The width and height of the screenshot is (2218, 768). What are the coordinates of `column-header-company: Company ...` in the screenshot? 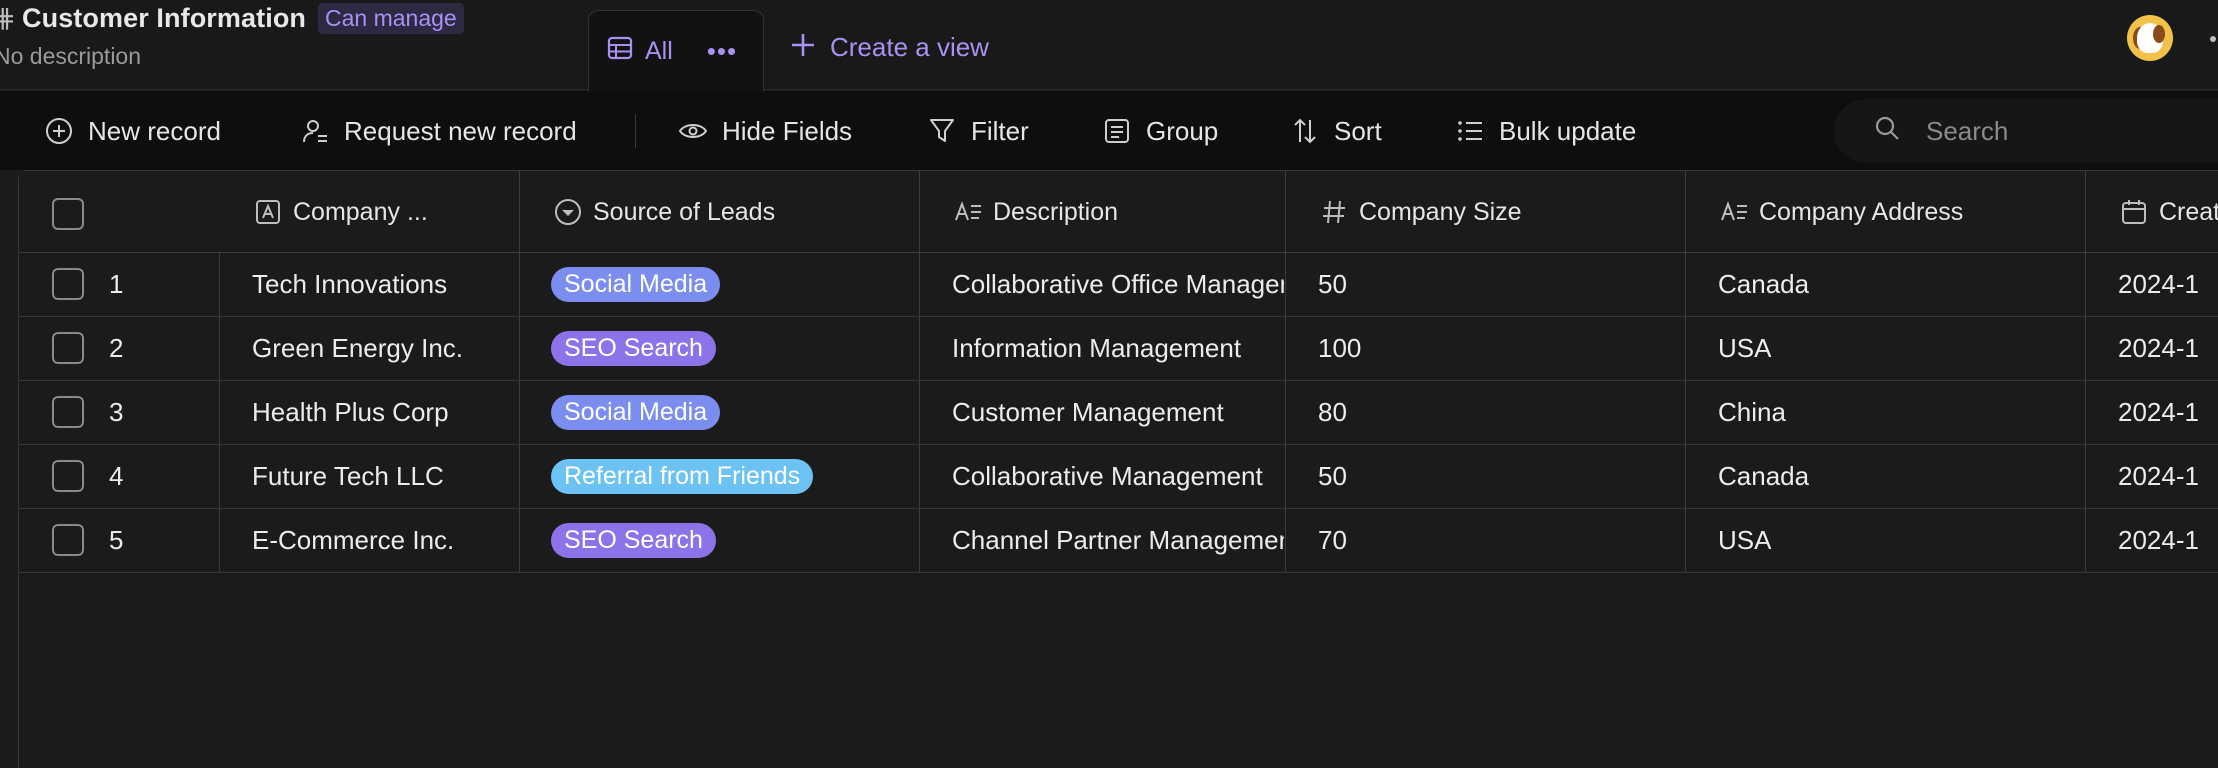 It's located at (340, 212).